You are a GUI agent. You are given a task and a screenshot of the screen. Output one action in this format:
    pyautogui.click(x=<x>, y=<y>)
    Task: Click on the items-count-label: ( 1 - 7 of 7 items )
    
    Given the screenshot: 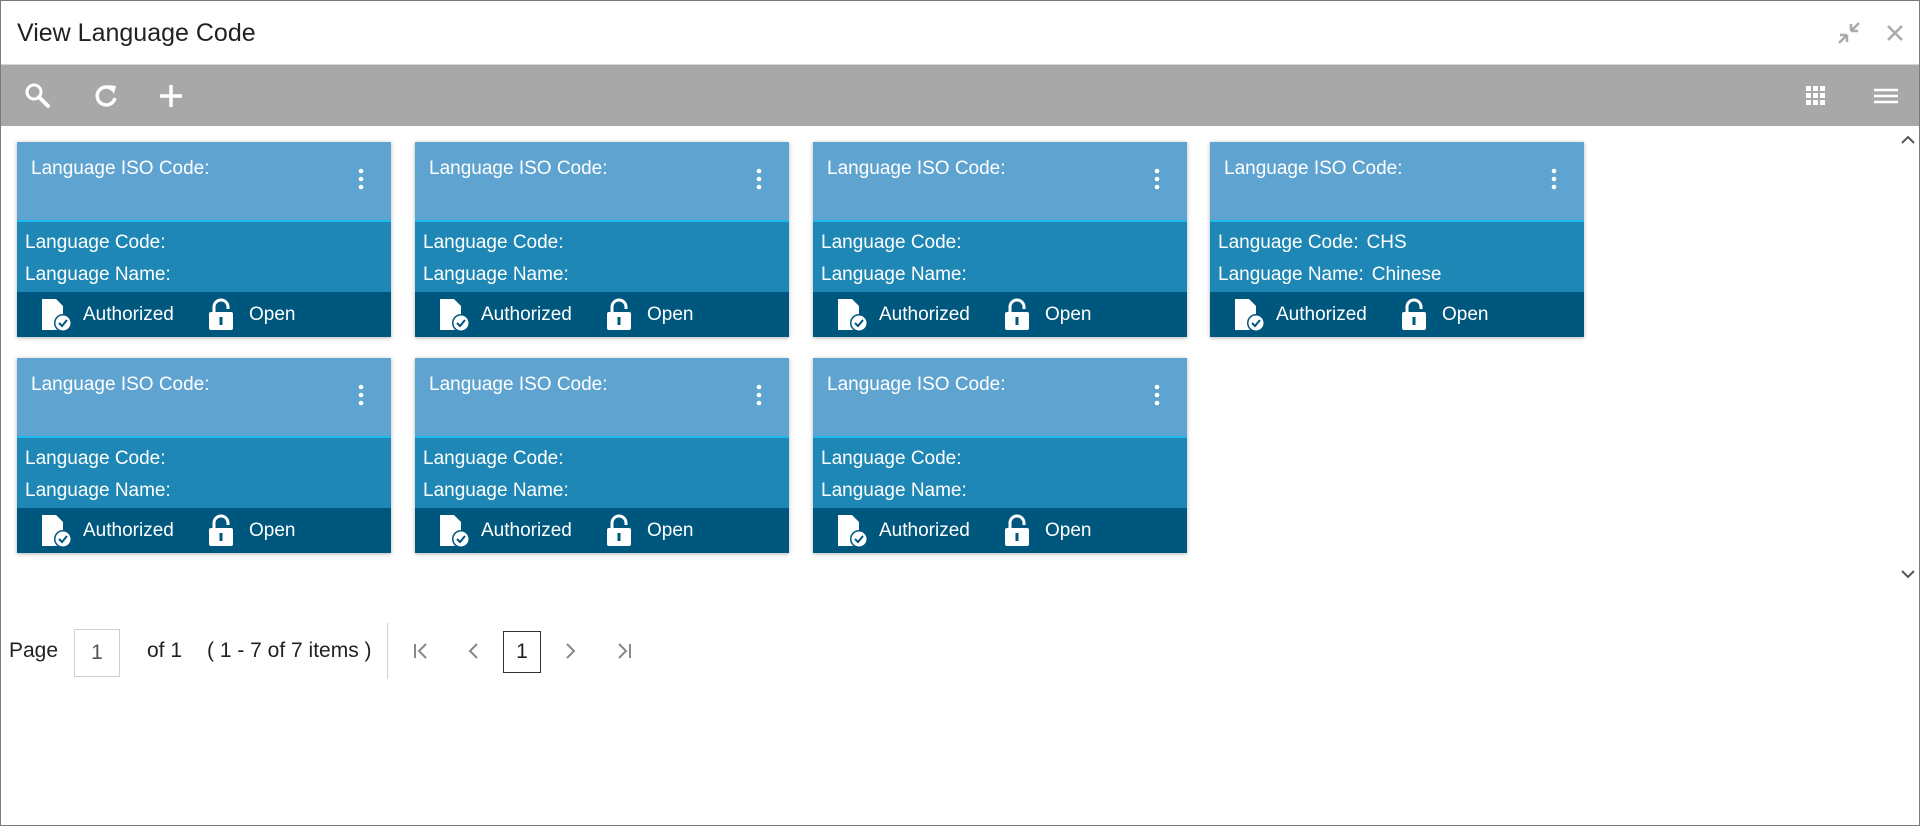 What is the action you would take?
    pyautogui.click(x=289, y=650)
    